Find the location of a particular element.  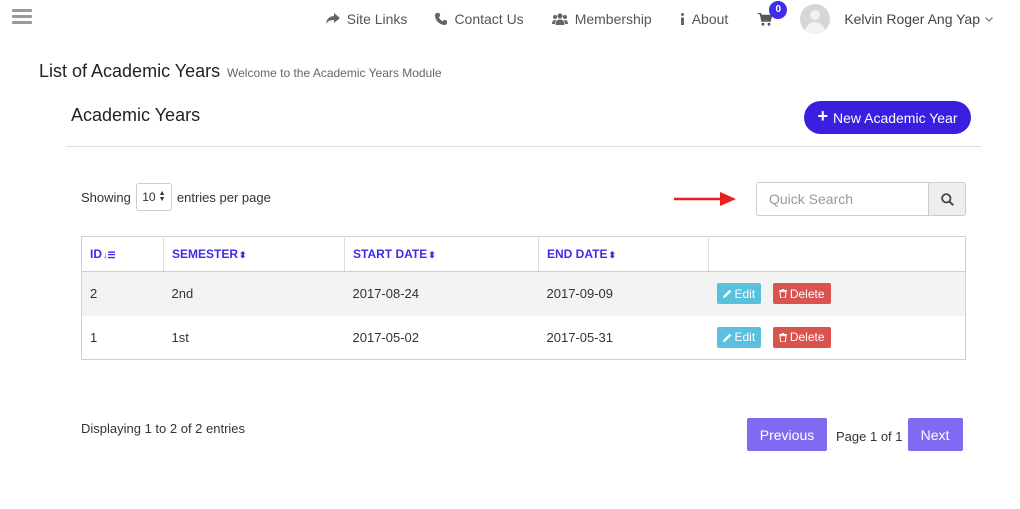

table-row: 1 1st 2017-05-02 2017-05-31 Edit Delete is located at coordinates (524, 338).